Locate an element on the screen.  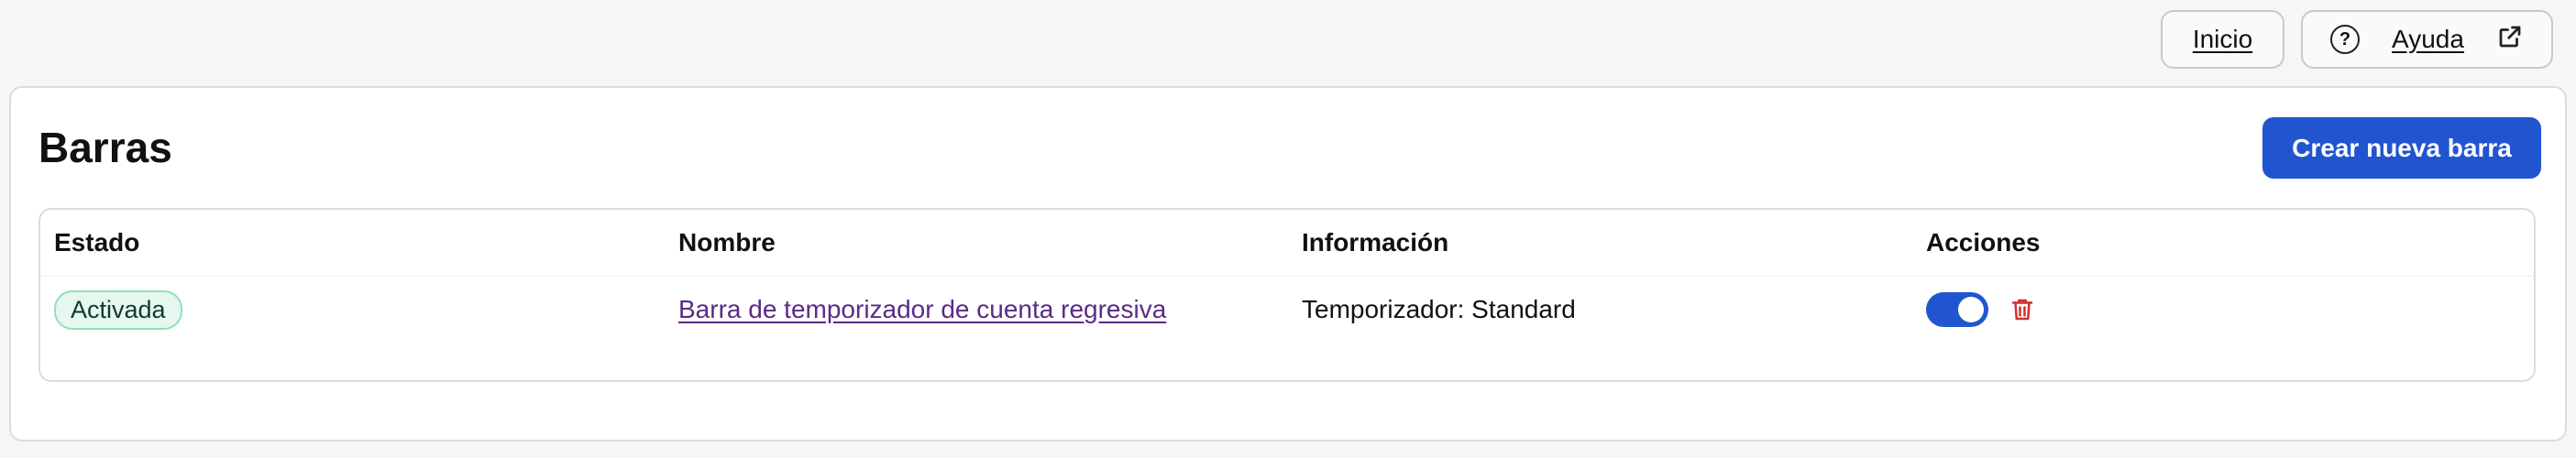
info-cell: Temporizador: Standard is located at coordinates (1439, 309).